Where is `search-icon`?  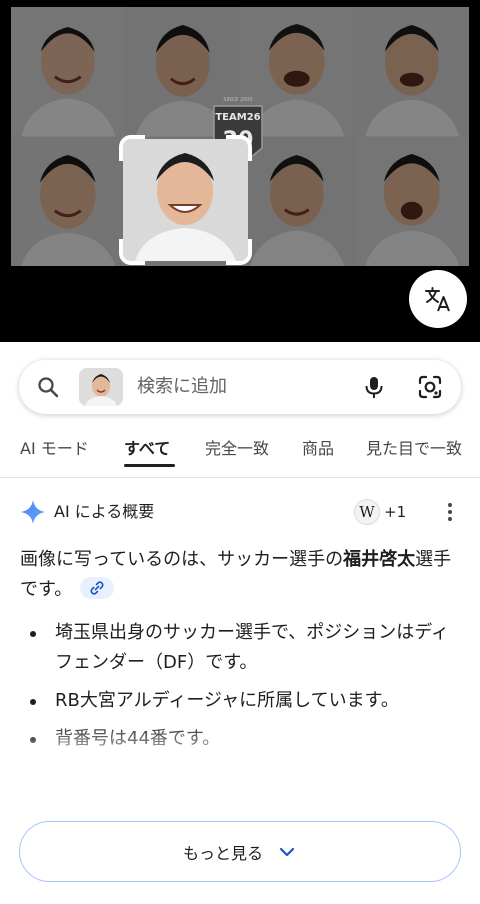 search-icon is located at coordinates (48, 387).